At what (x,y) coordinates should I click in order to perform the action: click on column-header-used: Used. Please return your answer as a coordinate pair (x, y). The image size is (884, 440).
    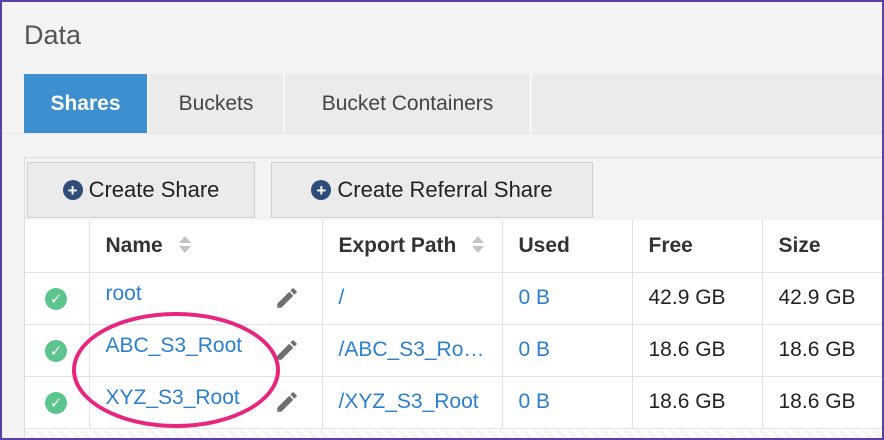
    Looking at the image, I should click on (567, 246).